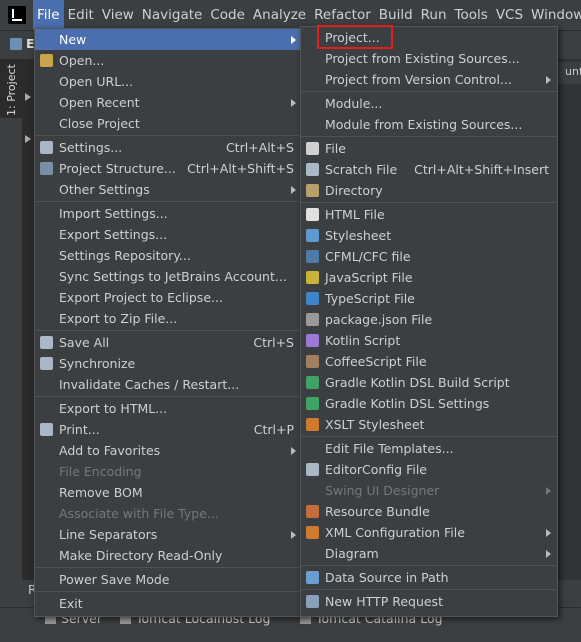 The height and width of the screenshot is (642, 581). What do you see at coordinates (429, 469) in the screenshot?
I see `menu-item-editorconfig-file: EditorConfig File` at bounding box center [429, 469].